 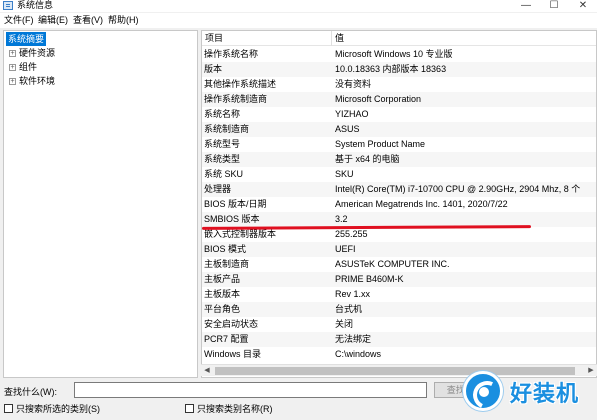 What do you see at coordinates (399, 174) in the screenshot?
I see `table-row: 系统 SKU SKU` at bounding box center [399, 174].